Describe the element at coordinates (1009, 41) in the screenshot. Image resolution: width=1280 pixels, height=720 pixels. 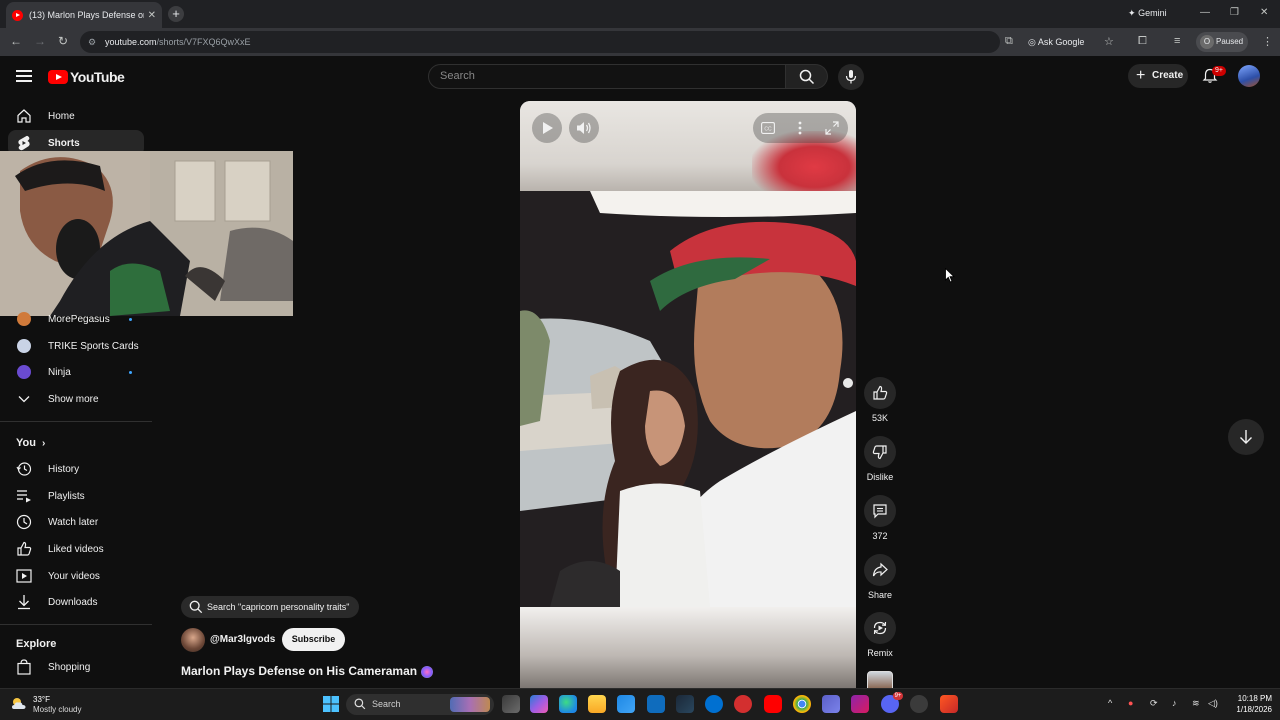
I see `install-app-icon: ⧉` at that location.